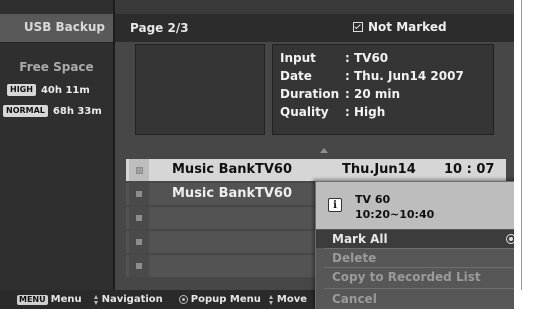  What do you see at coordinates (21, 90) in the screenshot?
I see `quality-badge: HIGH` at bounding box center [21, 90].